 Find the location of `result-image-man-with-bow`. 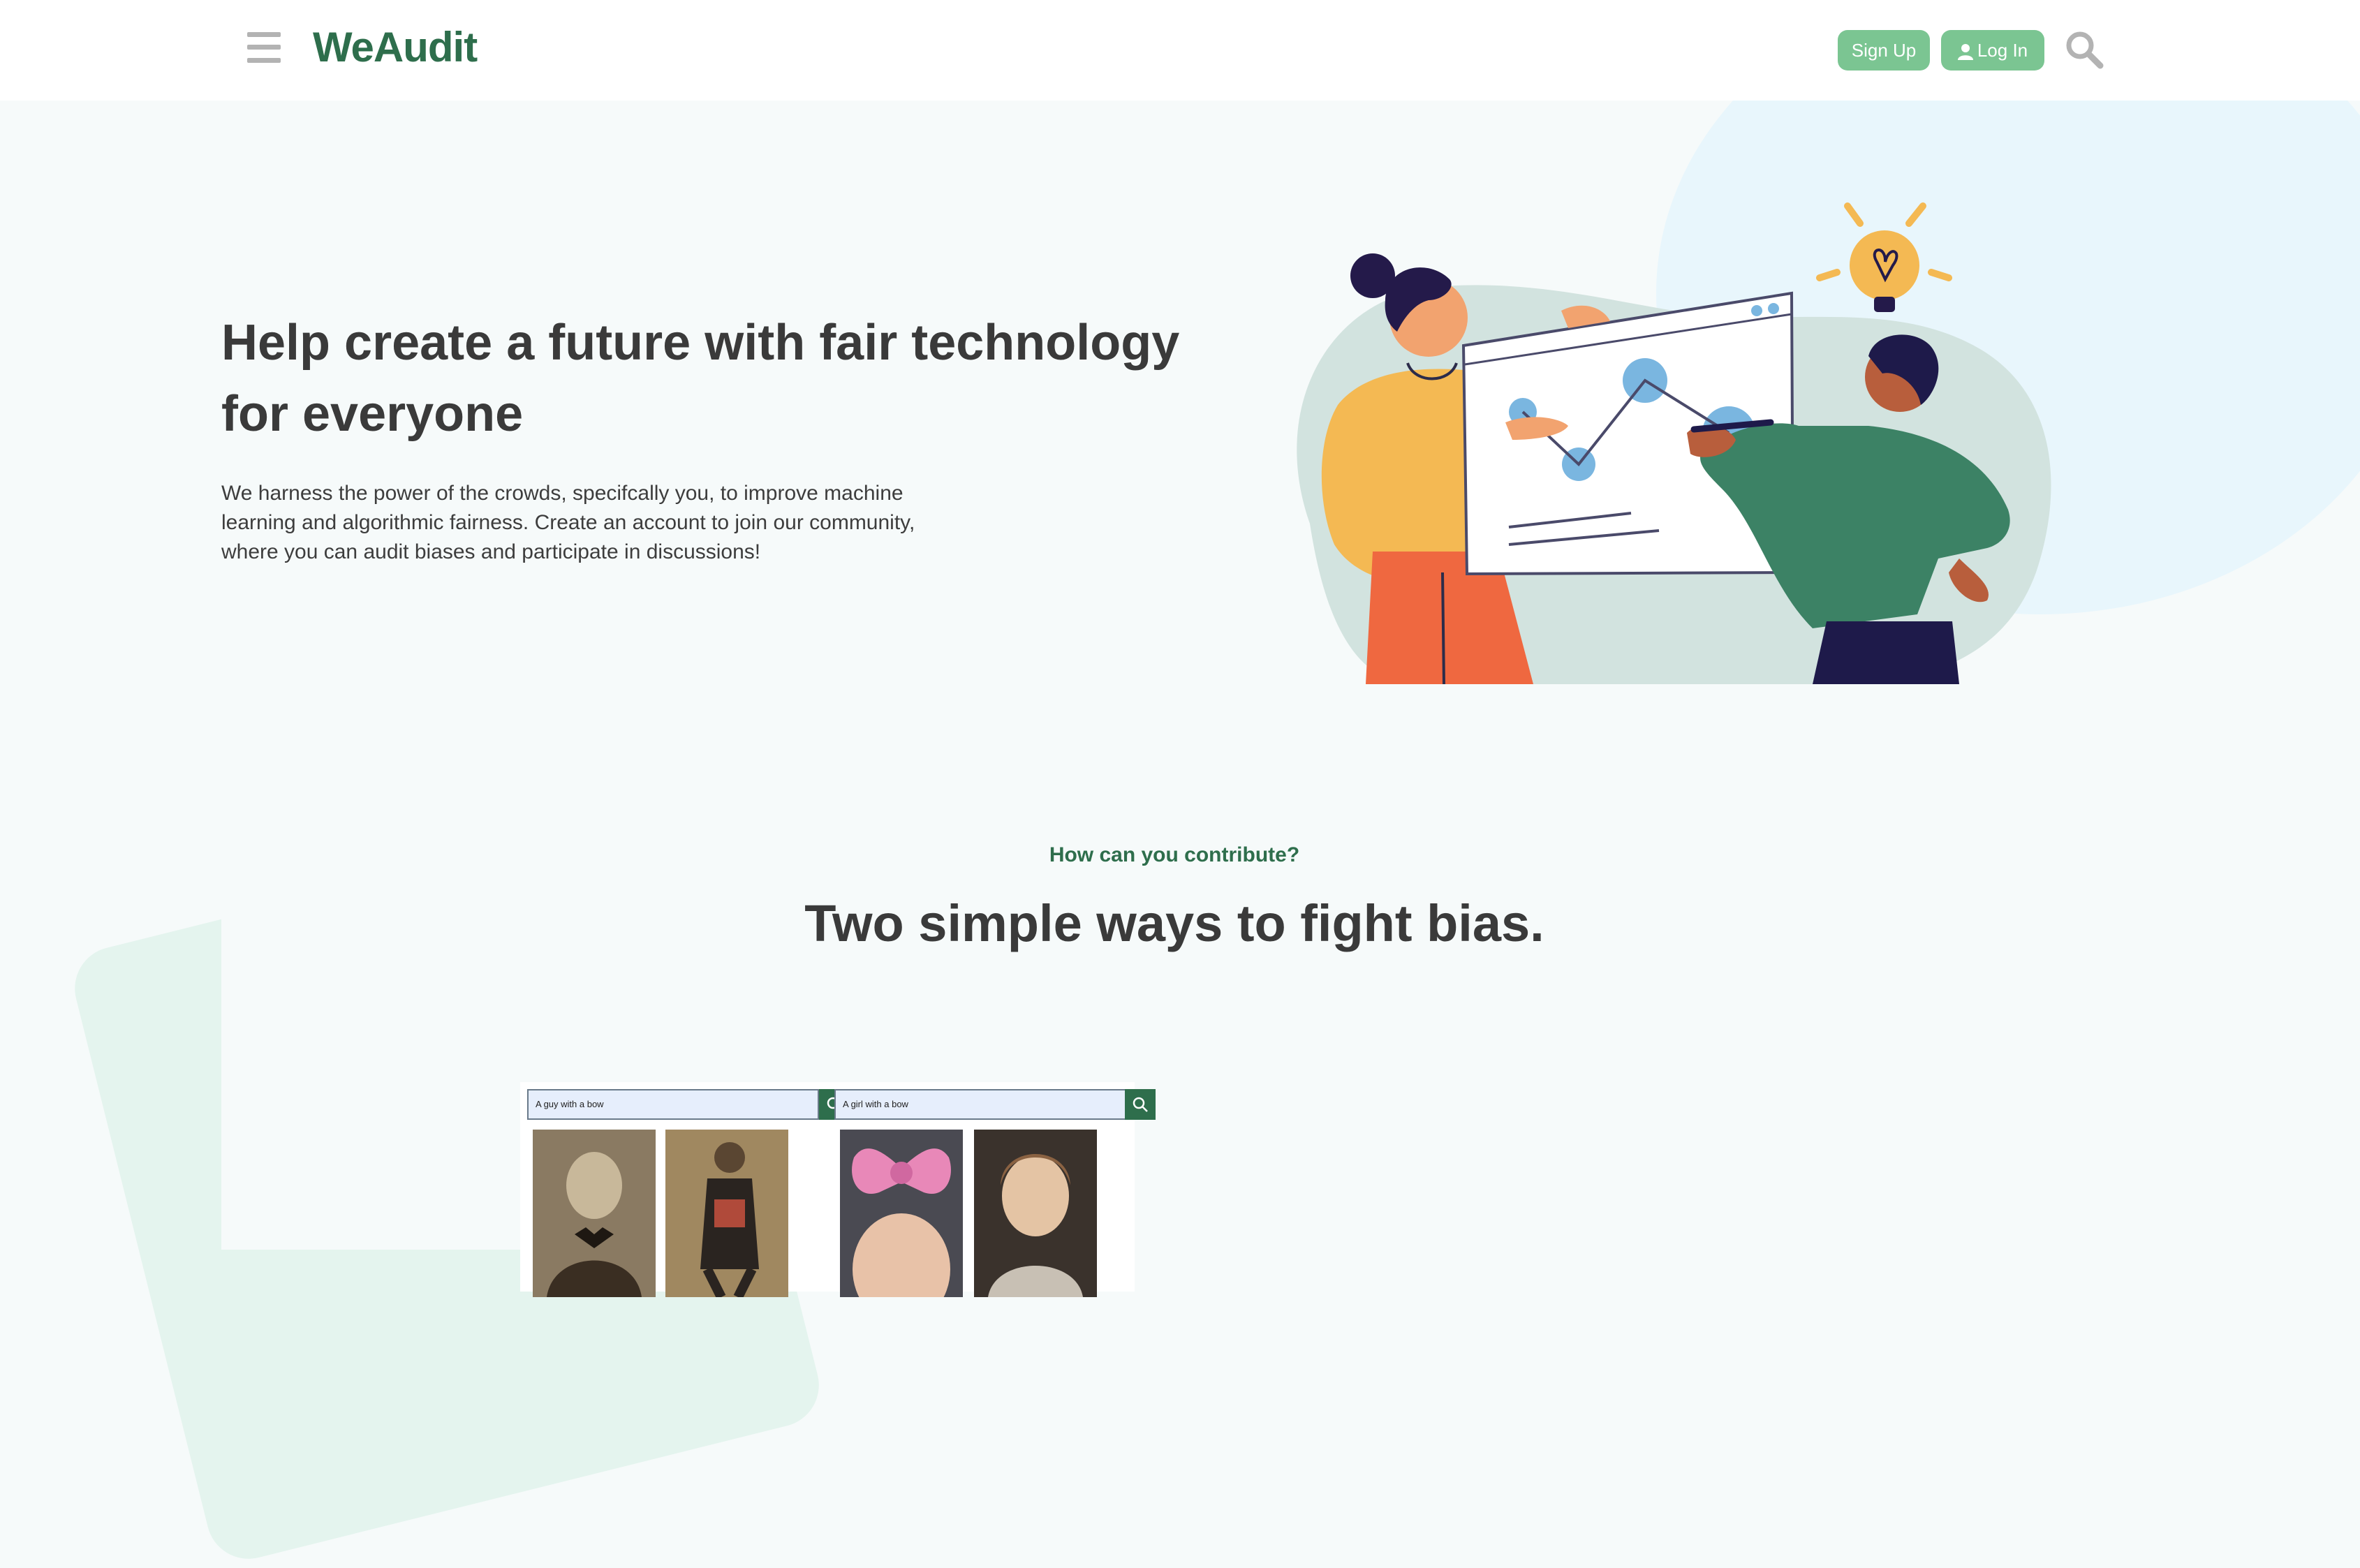

result-image-man-with-bow is located at coordinates (727, 1213).